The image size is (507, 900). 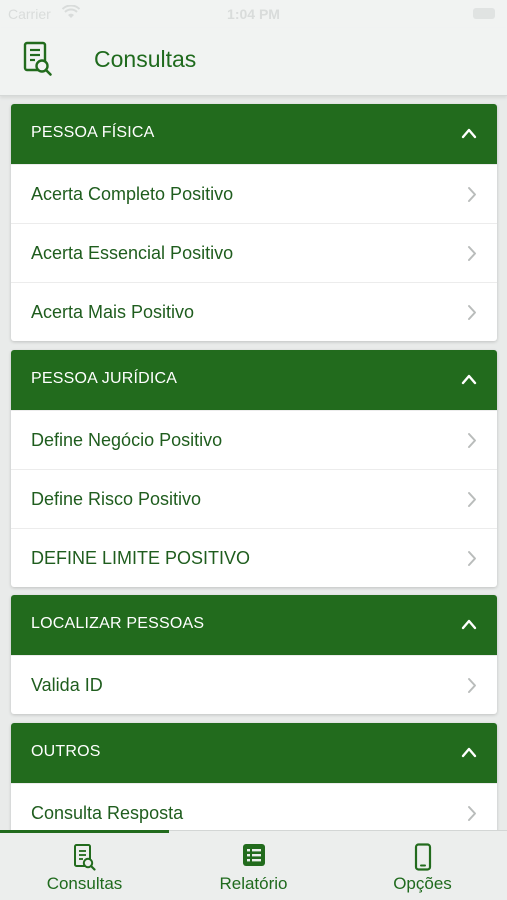 I want to click on list-item: Acerta Mais Positivo, so click(x=254, y=311).